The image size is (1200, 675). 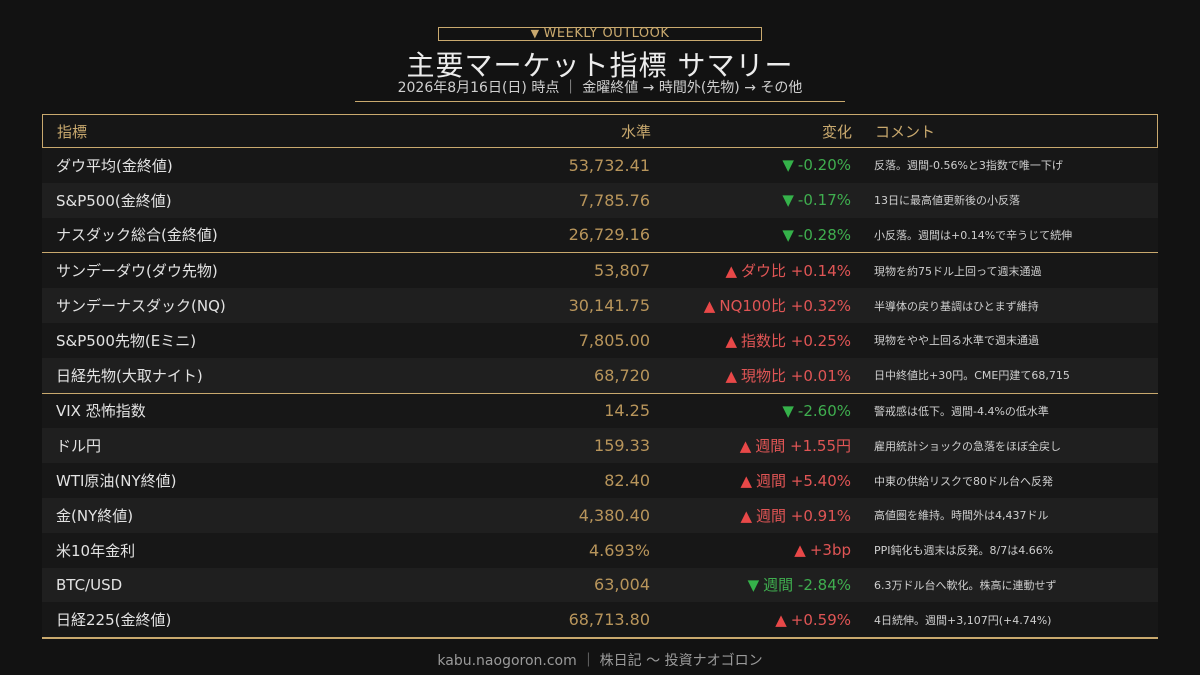 What do you see at coordinates (600, 661) in the screenshot?
I see `footer-credit: kabu.naogoron.com ｜ 株日記 〜 投資ナオゴロン` at bounding box center [600, 661].